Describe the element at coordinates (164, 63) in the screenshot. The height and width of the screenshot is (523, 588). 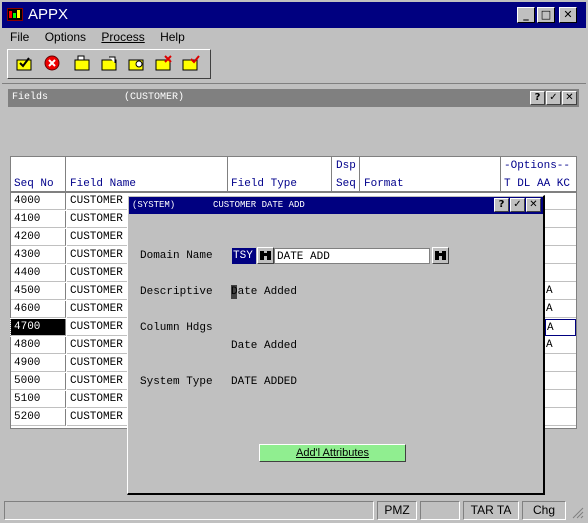
I see `folder-delete-icon` at that location.